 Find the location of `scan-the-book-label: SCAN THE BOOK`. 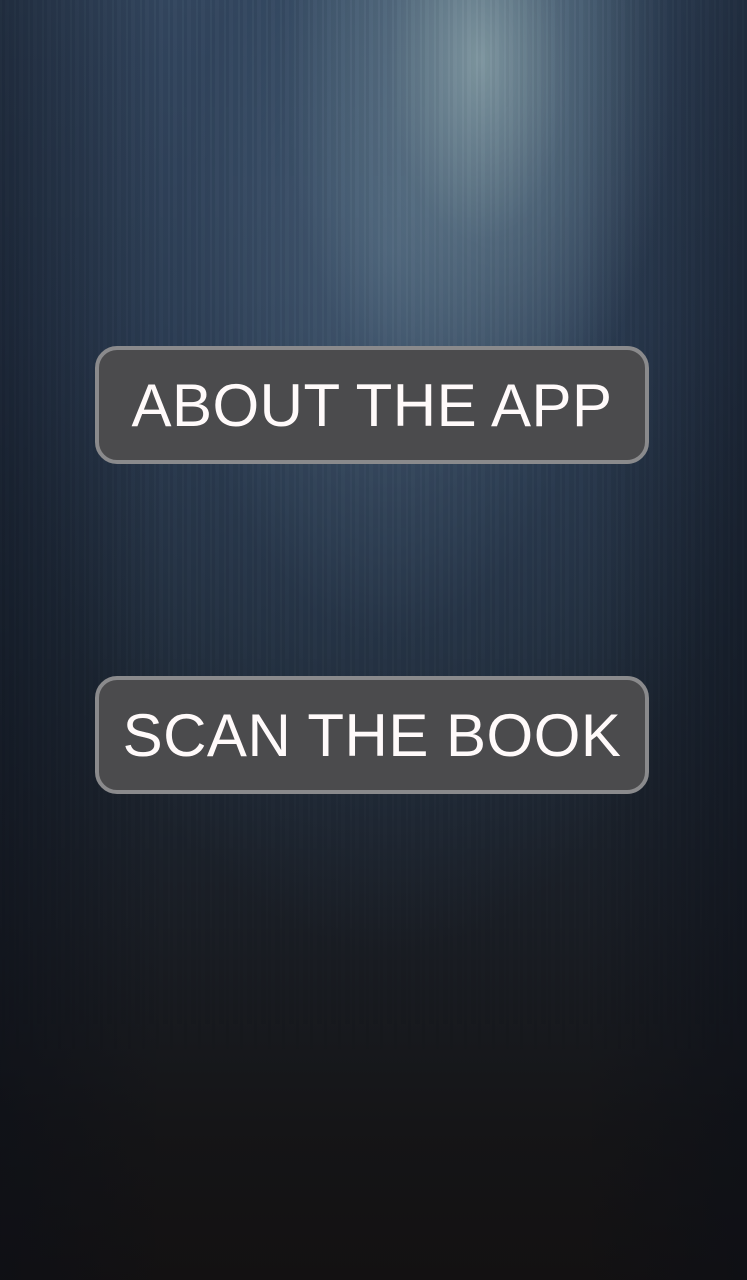

scan-the-book-label: SCAN THE BOOK is located at coordinates (372, 735).